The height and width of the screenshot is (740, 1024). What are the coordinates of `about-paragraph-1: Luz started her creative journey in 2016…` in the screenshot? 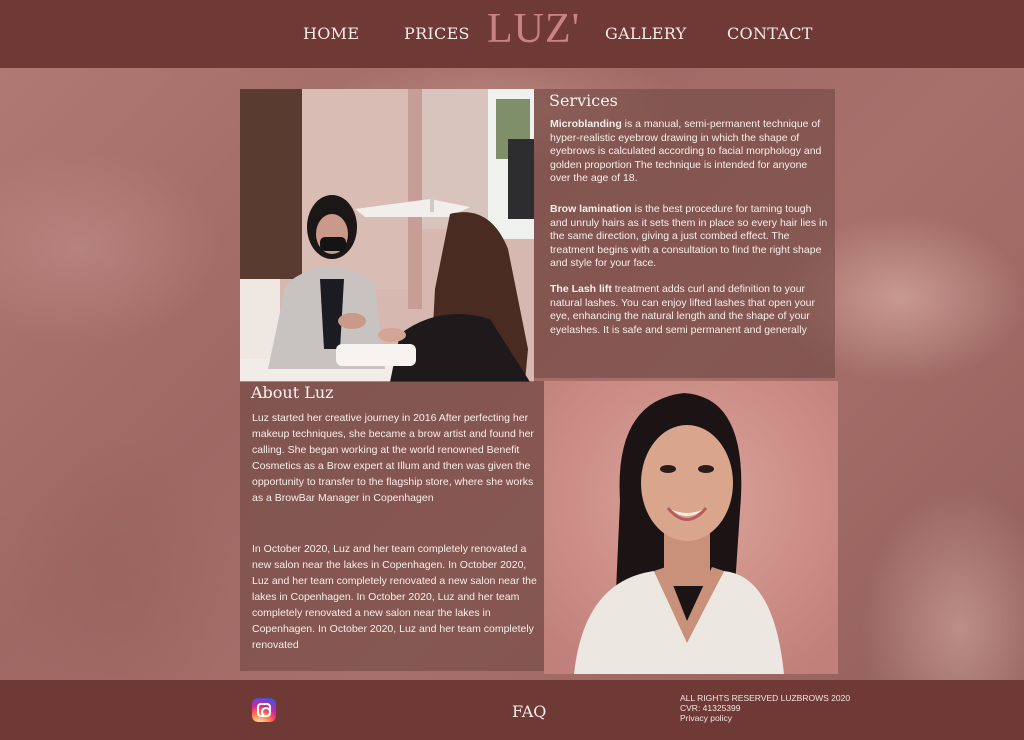 It's located at (393, 458).